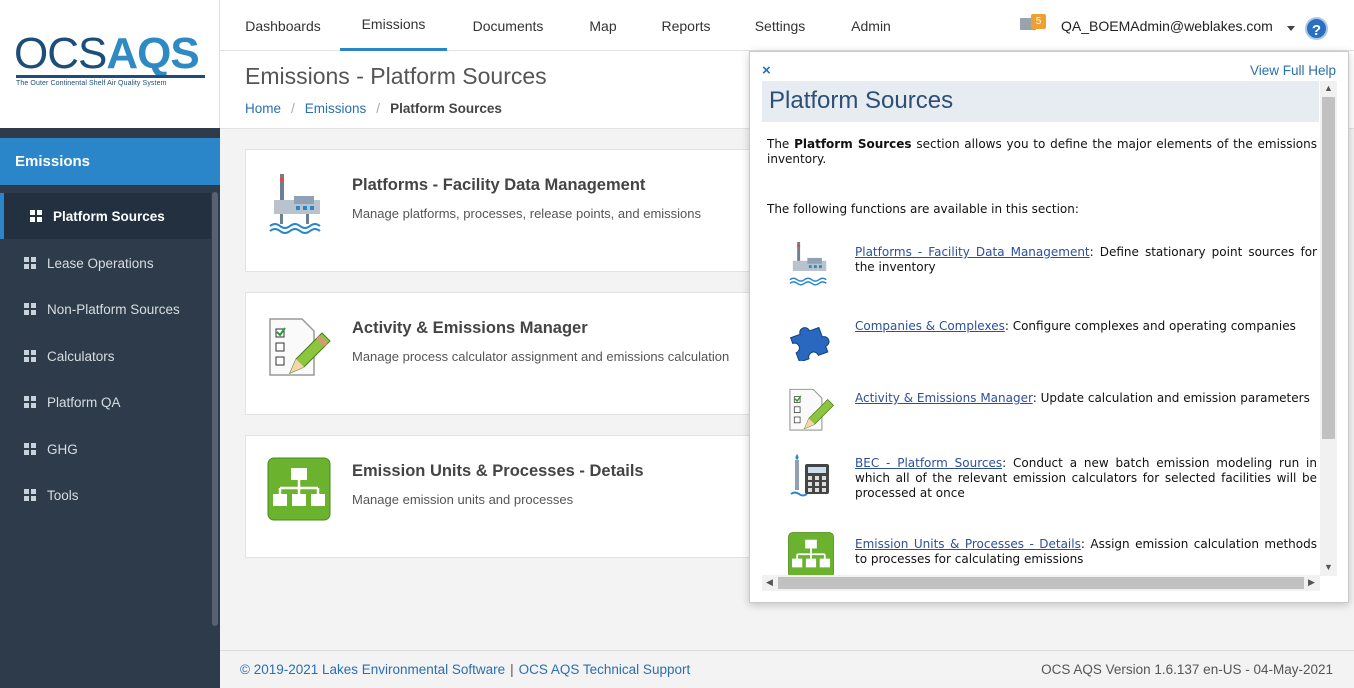  Describe the element at coordinates (100, 263) in the screenshot. I see `sidebar-item-label: Lease Operations` at that location.